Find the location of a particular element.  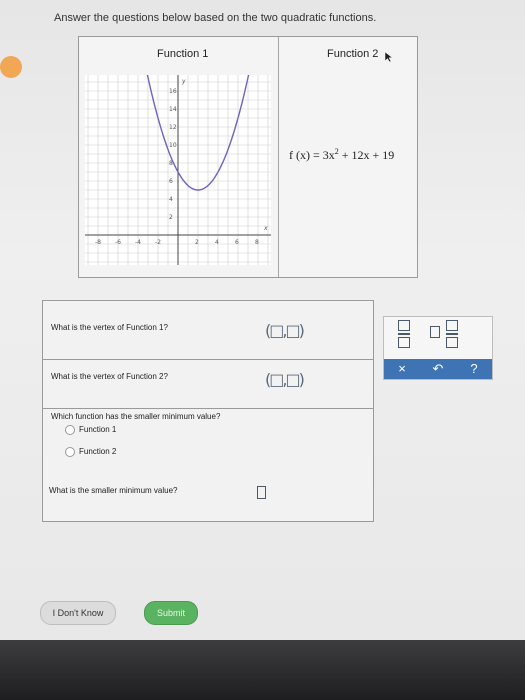

question-4-text: What is the smaller minimum value? is located at coordinates (113, 490).